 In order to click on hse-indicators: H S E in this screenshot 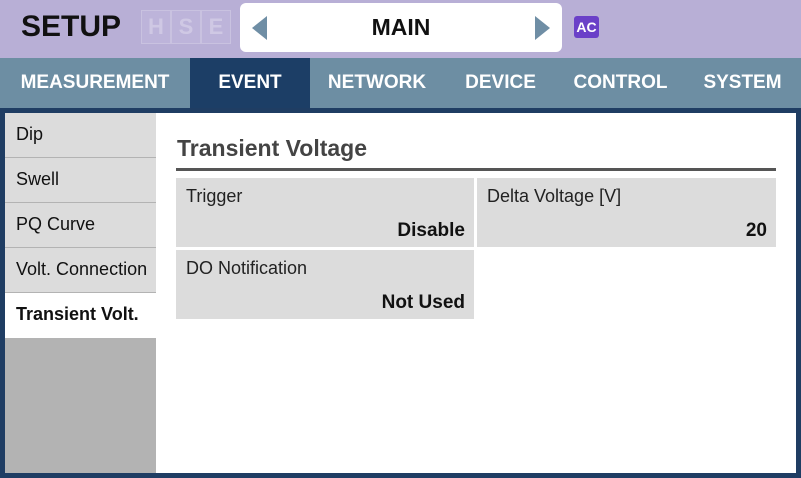, I will do `click(186, 27)`.